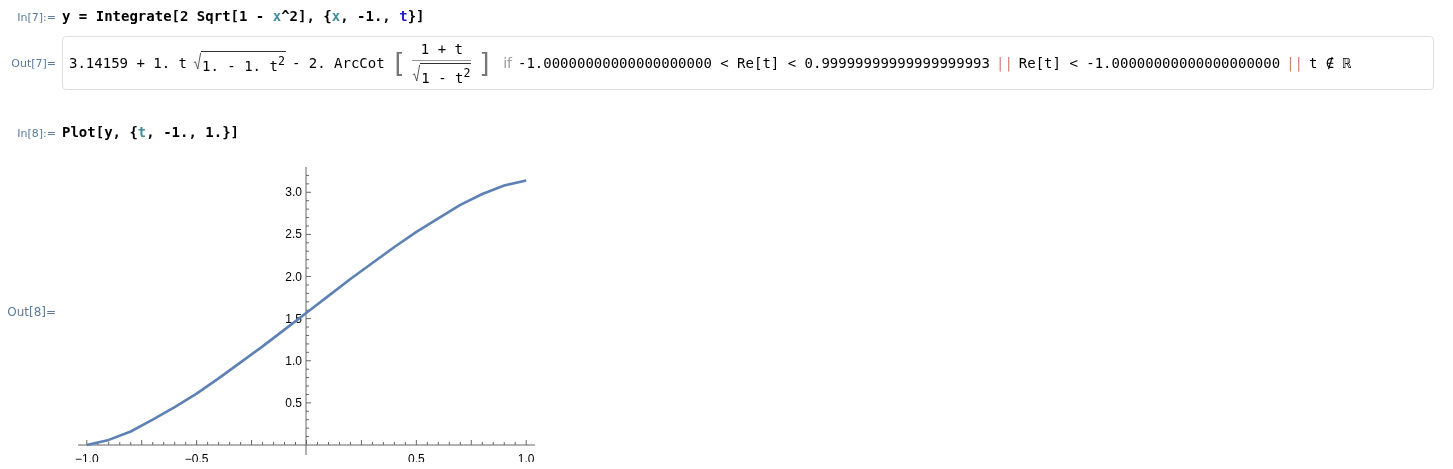 The width and height of the screenshot is (1453, 469). What do you see at coordinates (31, 312) in the screenshot?
I see `cell-label: Out[8]=` at bounding box center [31, 312].